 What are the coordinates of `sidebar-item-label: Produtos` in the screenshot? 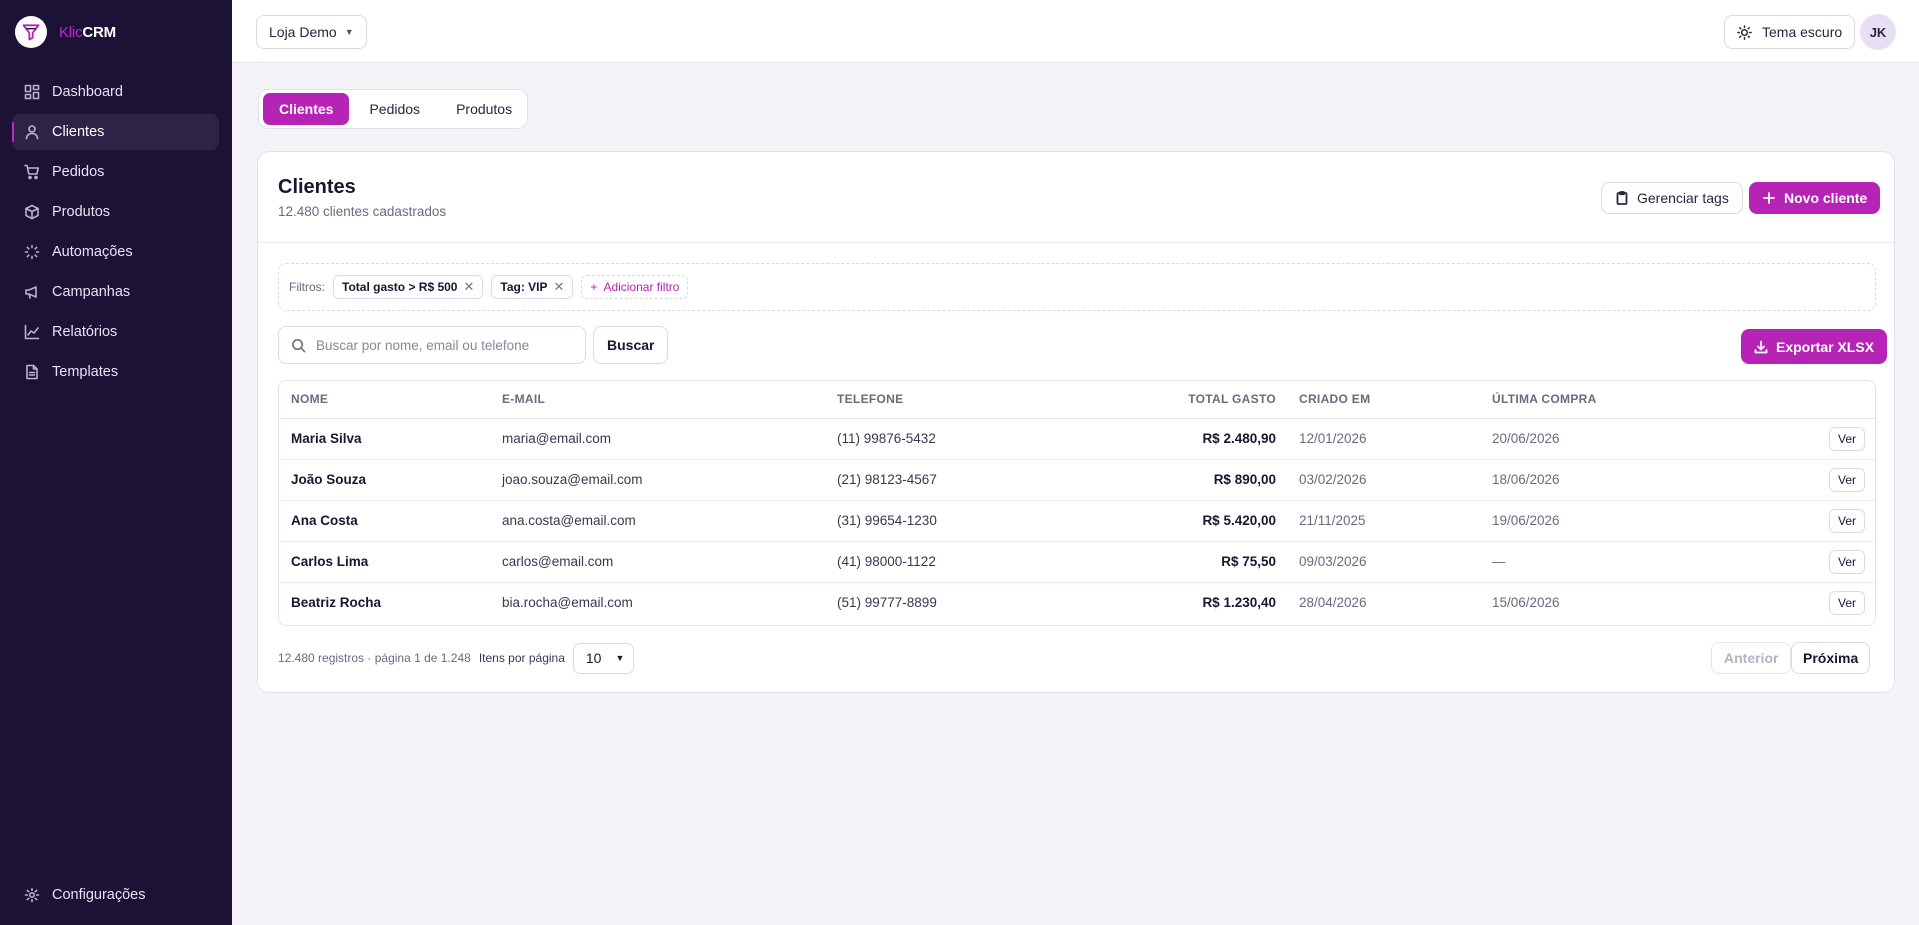 It's located at (81, 212).